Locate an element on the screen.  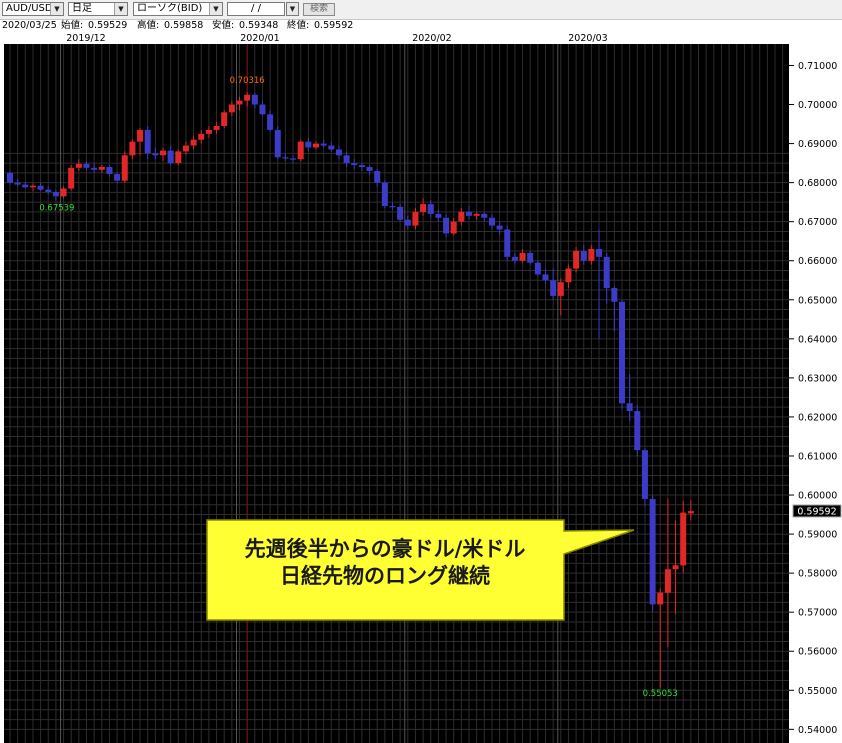
x-tick-label: 2020/02 is located at coordinates (431, 38).